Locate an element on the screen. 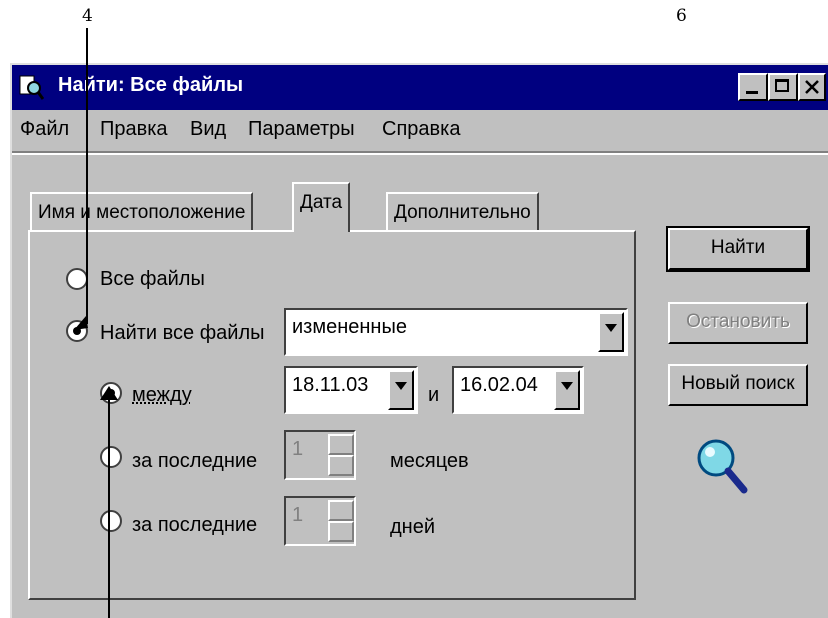  date-to-picker: 16.02.04 is located at coordinates (518, 390).